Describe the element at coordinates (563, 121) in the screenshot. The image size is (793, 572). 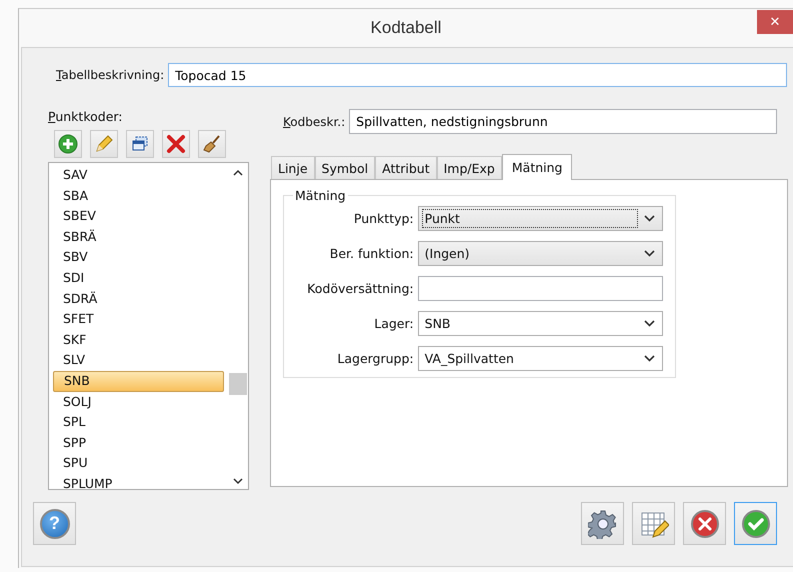
I see `input-field: Spillvatten, nedstigningsbrunn` at that location.